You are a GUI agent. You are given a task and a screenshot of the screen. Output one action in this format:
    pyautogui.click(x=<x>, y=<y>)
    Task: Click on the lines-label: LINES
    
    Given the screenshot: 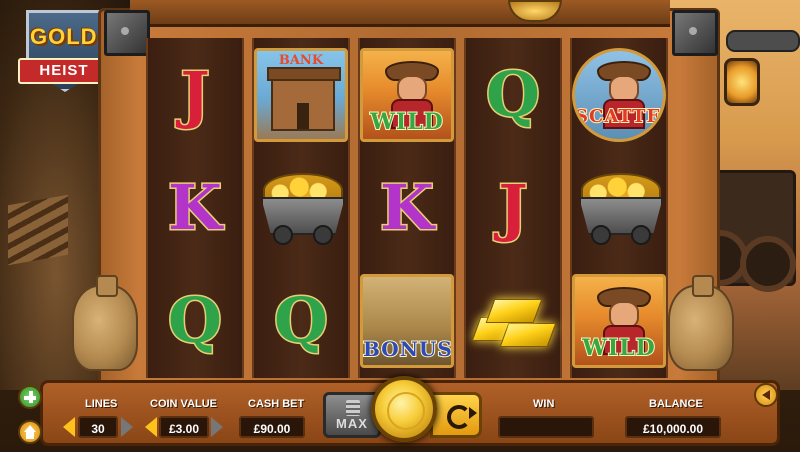 What is the action you would take?
    pyautogui.click(x=101, y=404)
    